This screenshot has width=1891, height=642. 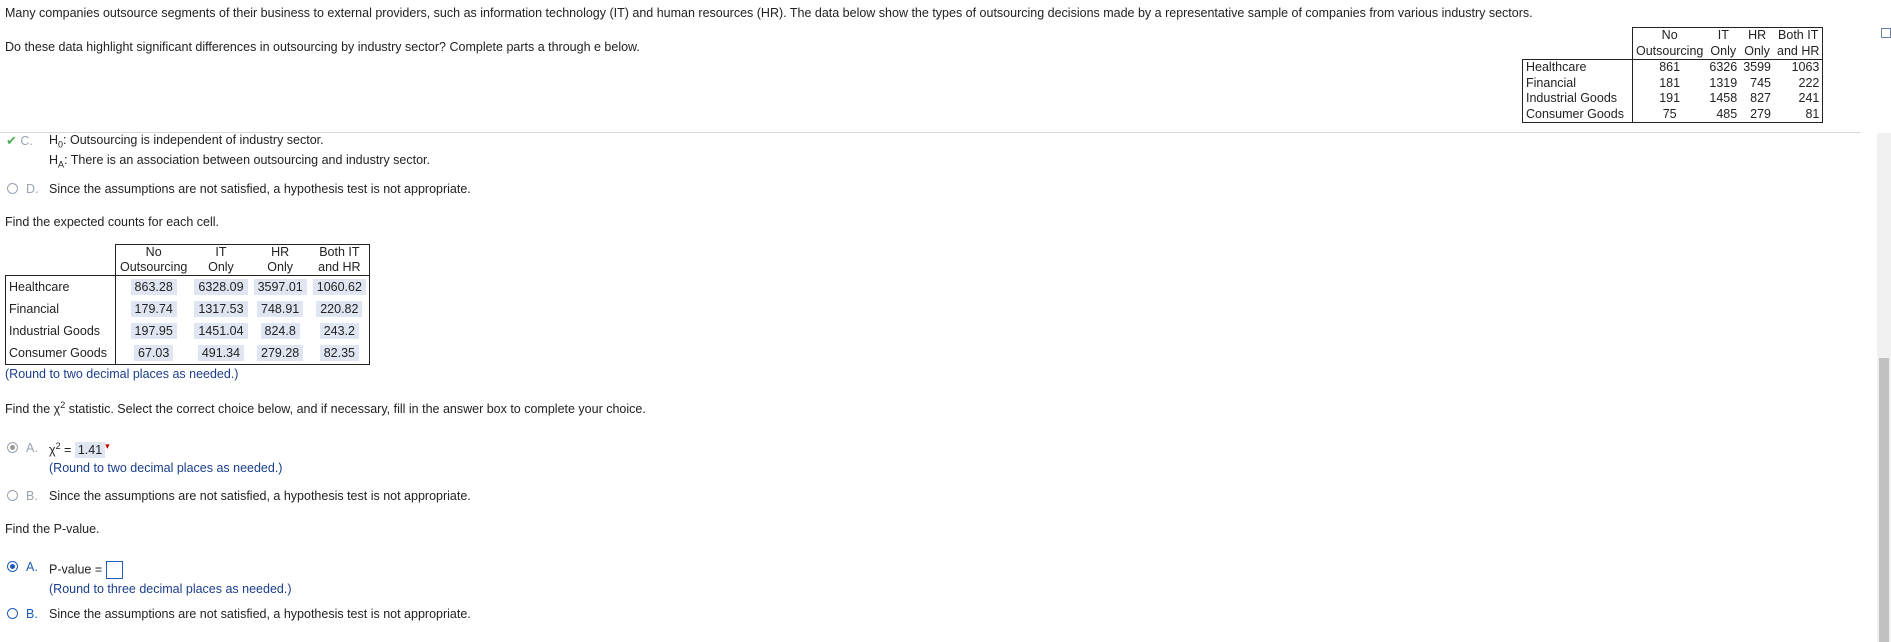 I want to click on option-d-letter: D., so click(x=32, y=189).